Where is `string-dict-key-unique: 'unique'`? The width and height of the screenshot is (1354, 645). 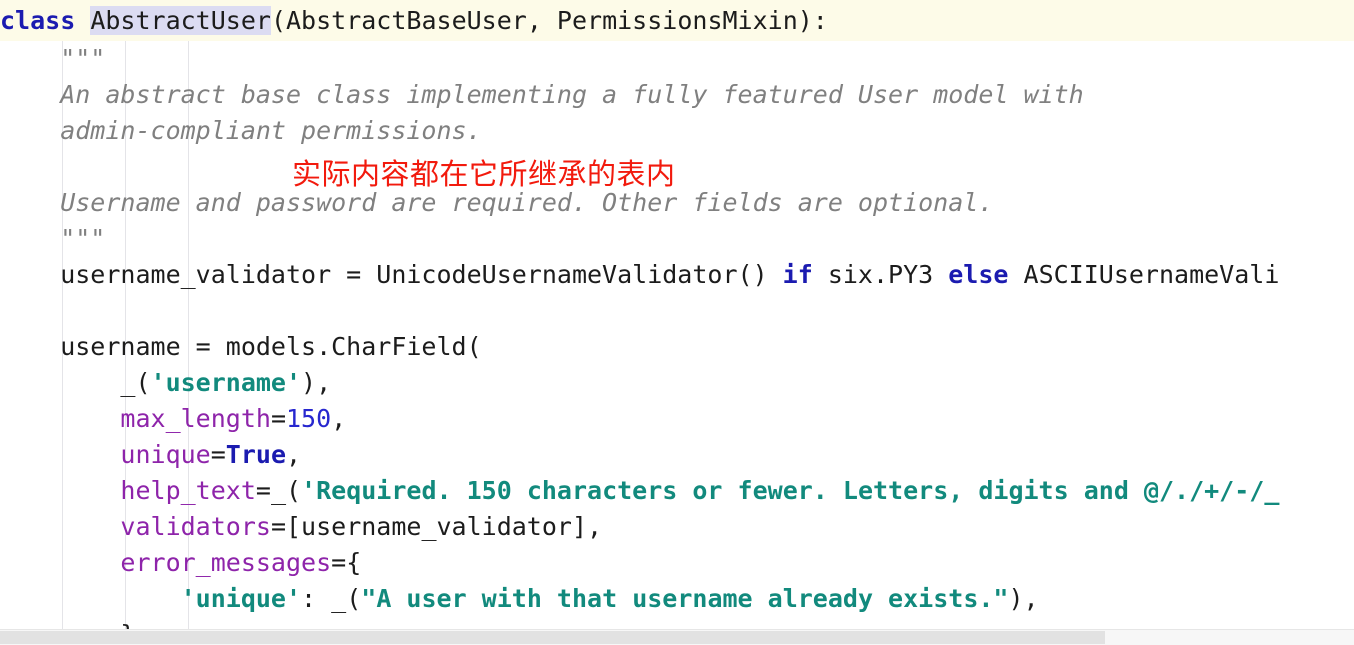
string-dict-key-unique: 'unique' is located at coordinates (241, 598).